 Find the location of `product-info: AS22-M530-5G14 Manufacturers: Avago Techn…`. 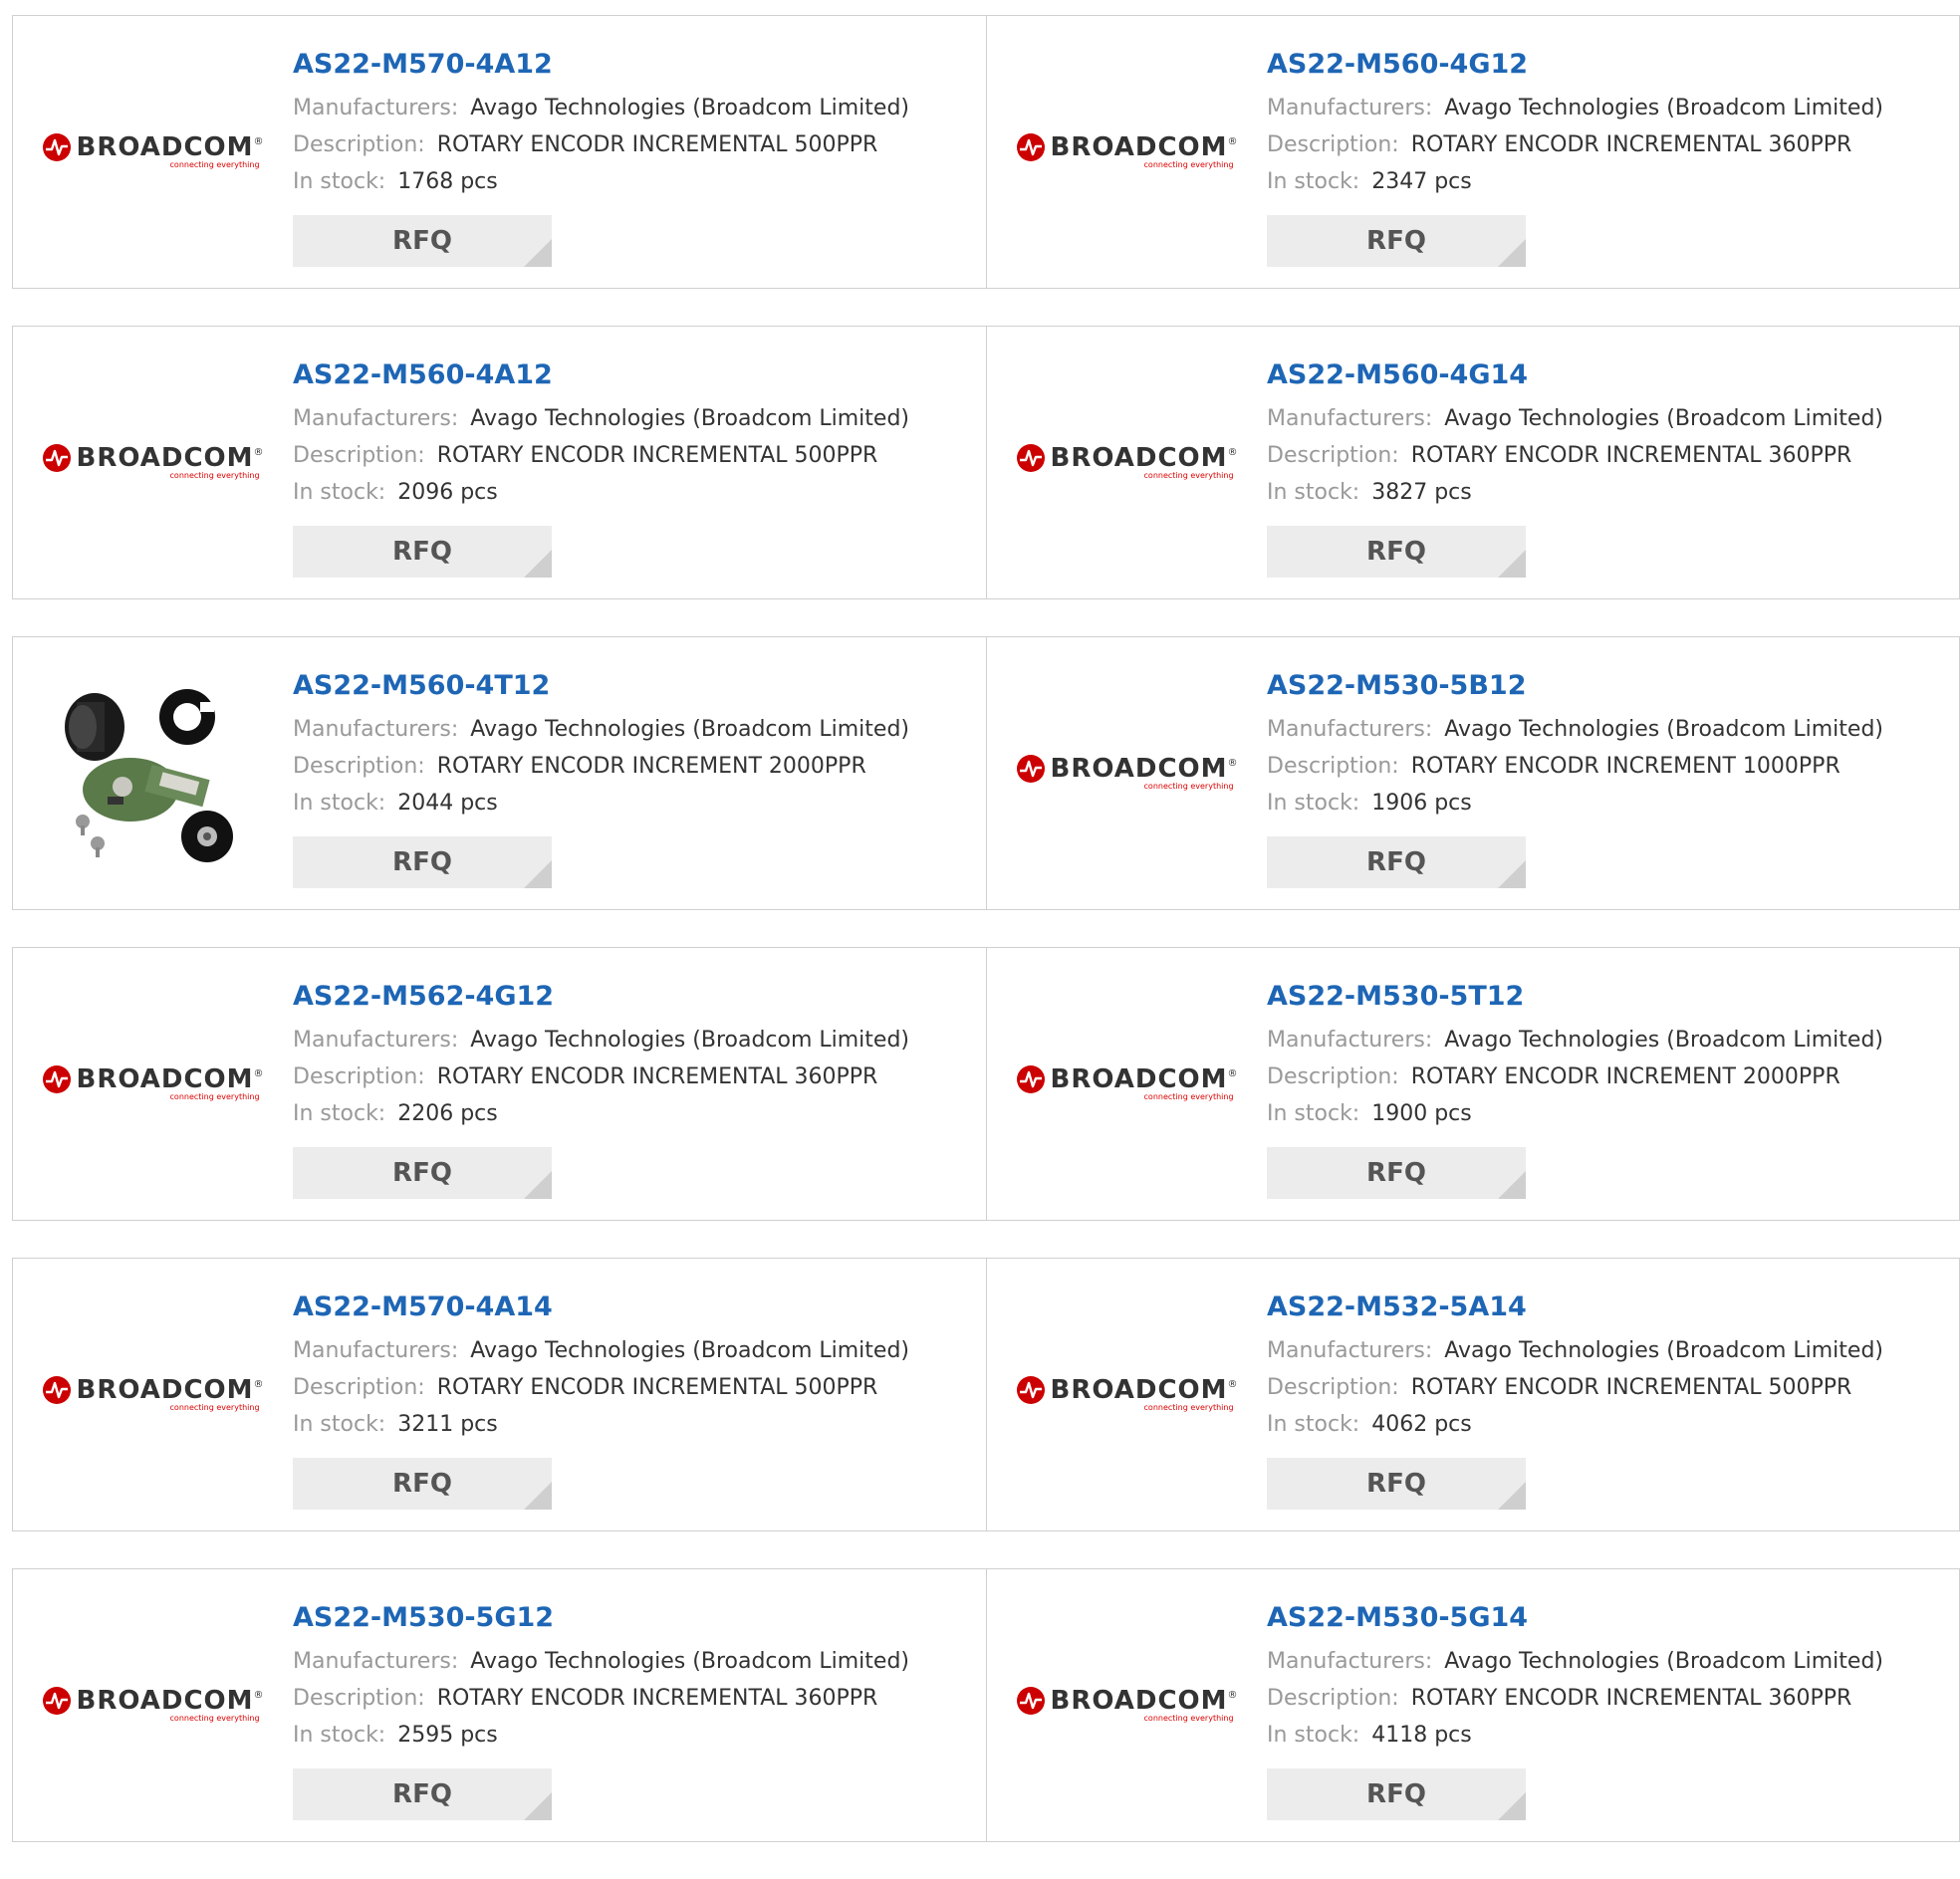

product-info: AS22-M530-5G14 Manufacturers: Avago Techn… is located at coordinates (1575, 1709).